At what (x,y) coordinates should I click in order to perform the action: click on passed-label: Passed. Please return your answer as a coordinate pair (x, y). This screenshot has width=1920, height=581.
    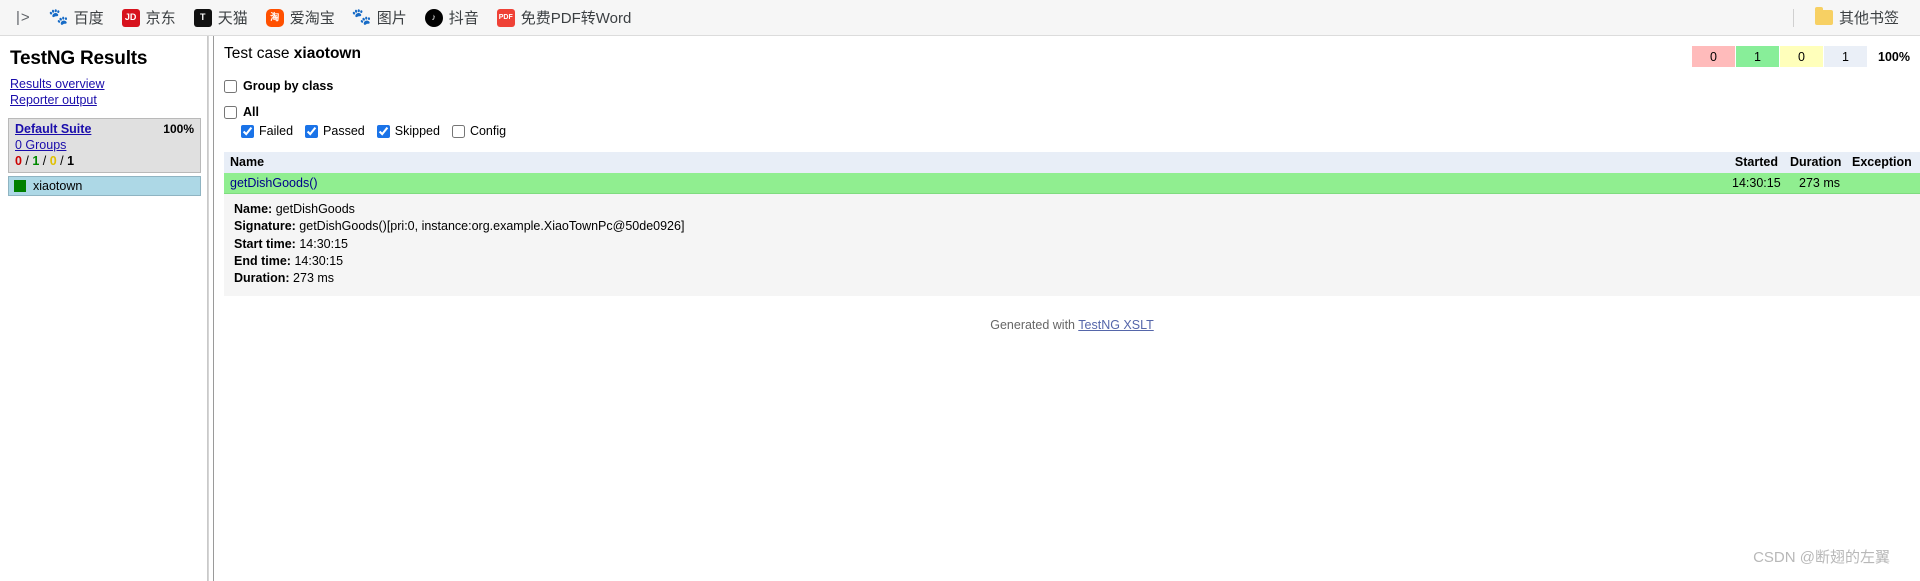
    Looking at the image, I should click on (344, 131).